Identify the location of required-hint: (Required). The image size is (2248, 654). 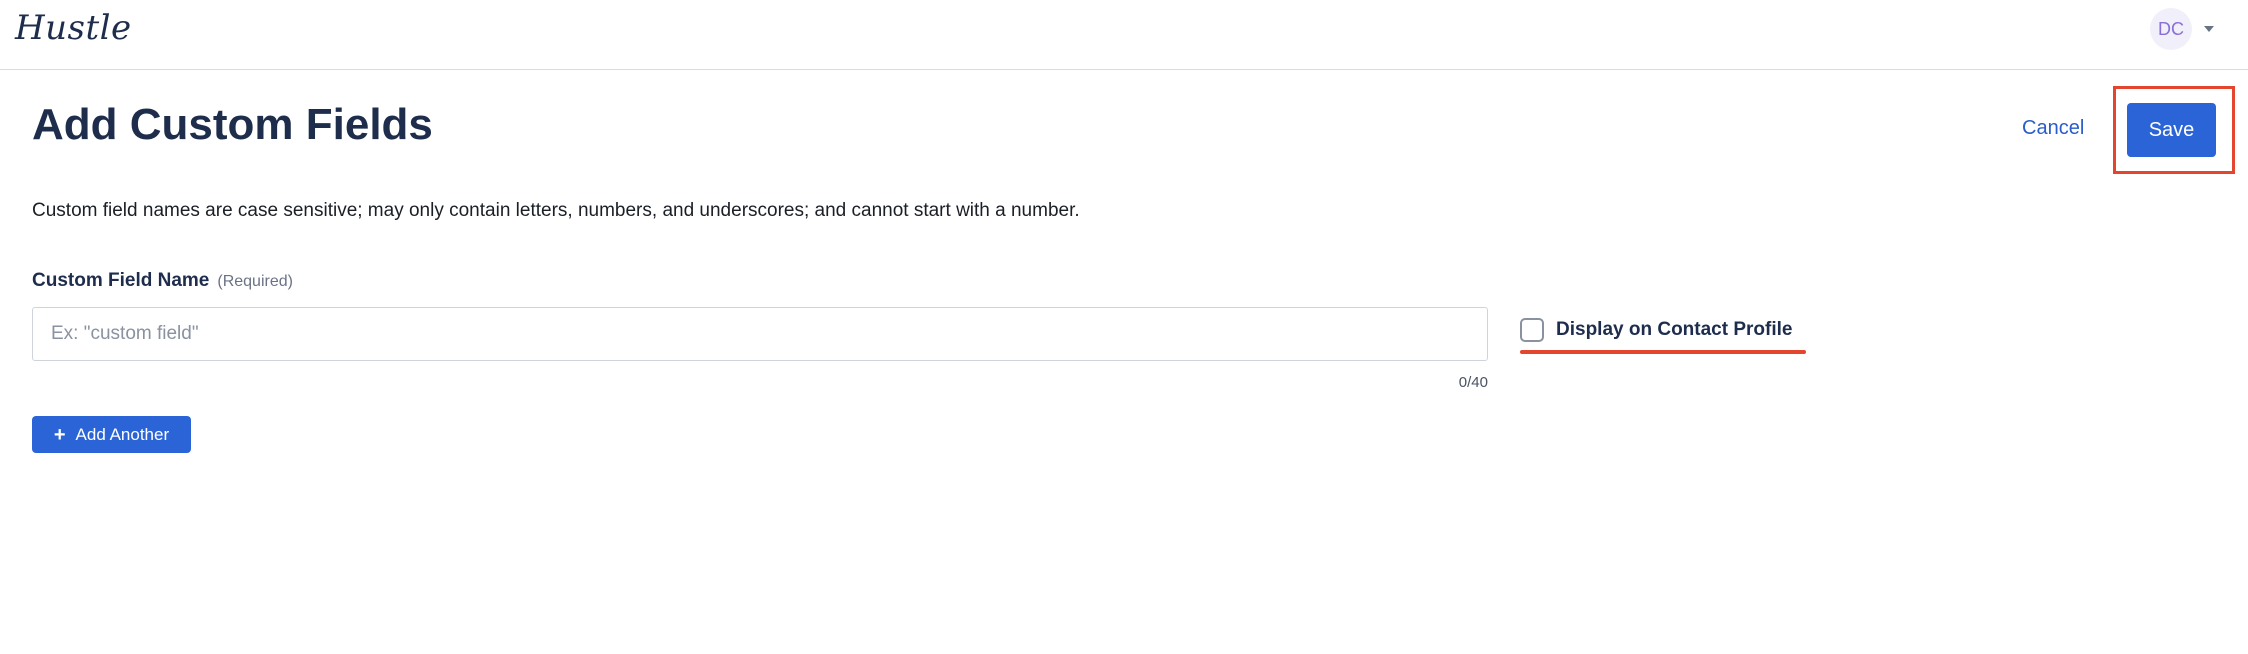
(255, 281).